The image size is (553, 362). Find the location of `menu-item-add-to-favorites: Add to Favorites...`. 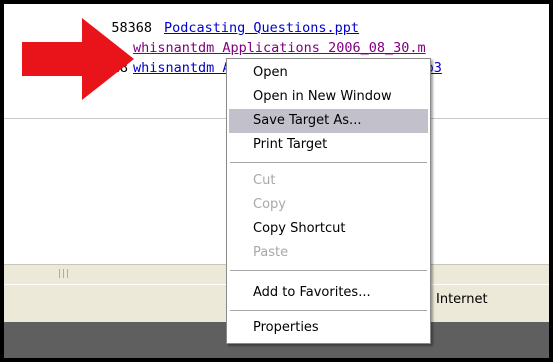

menu-item-add-to-favorites: Add to Favorites... is located at coordinates (328, 293).